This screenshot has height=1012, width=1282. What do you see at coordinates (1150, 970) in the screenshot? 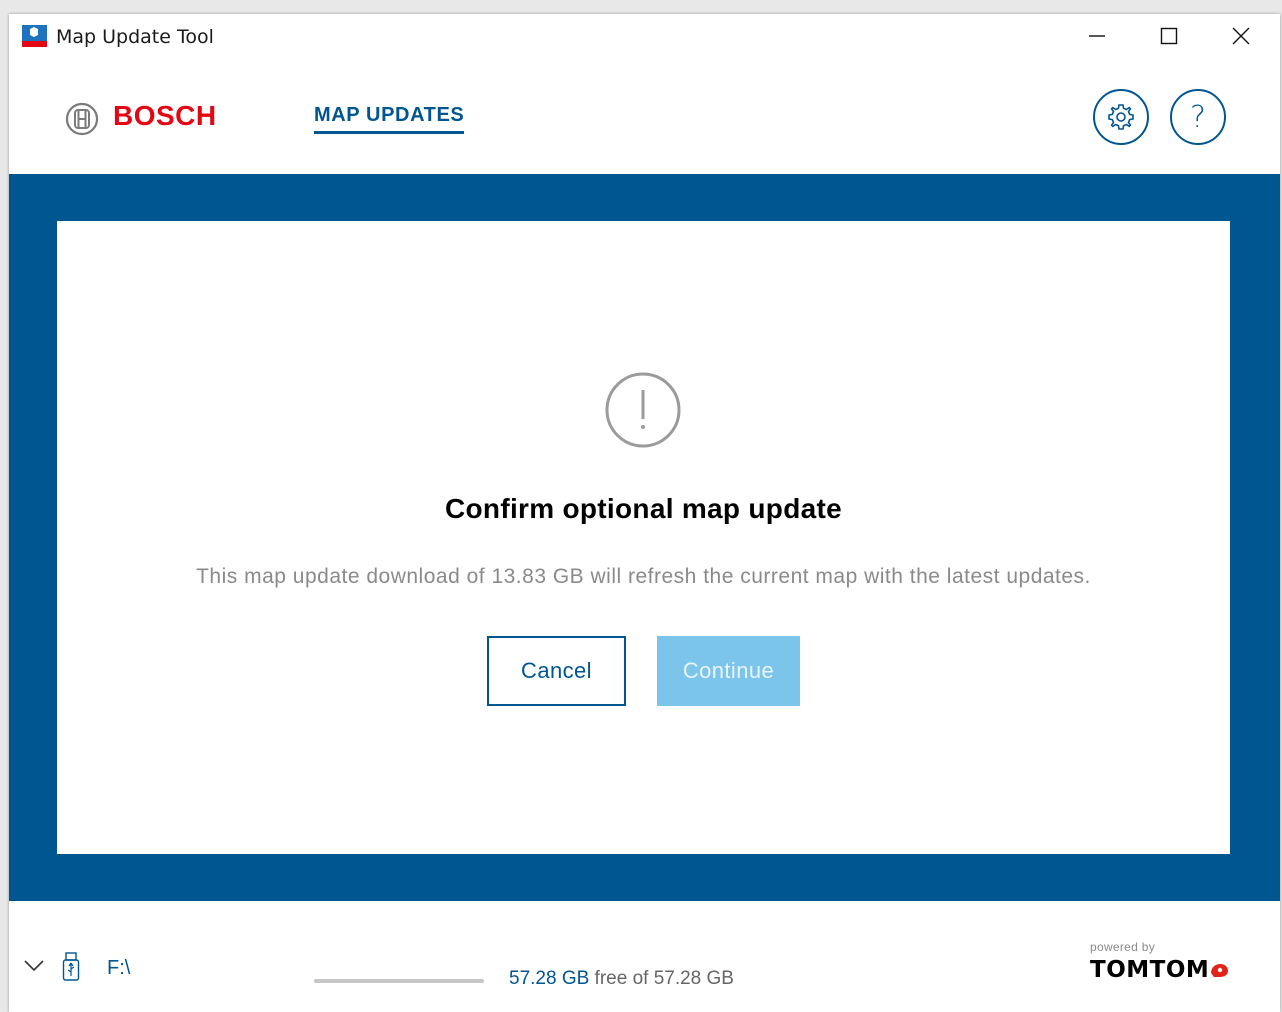
I see `tomtom-logo: TOMTOM` at bounding box center [1150, 970].